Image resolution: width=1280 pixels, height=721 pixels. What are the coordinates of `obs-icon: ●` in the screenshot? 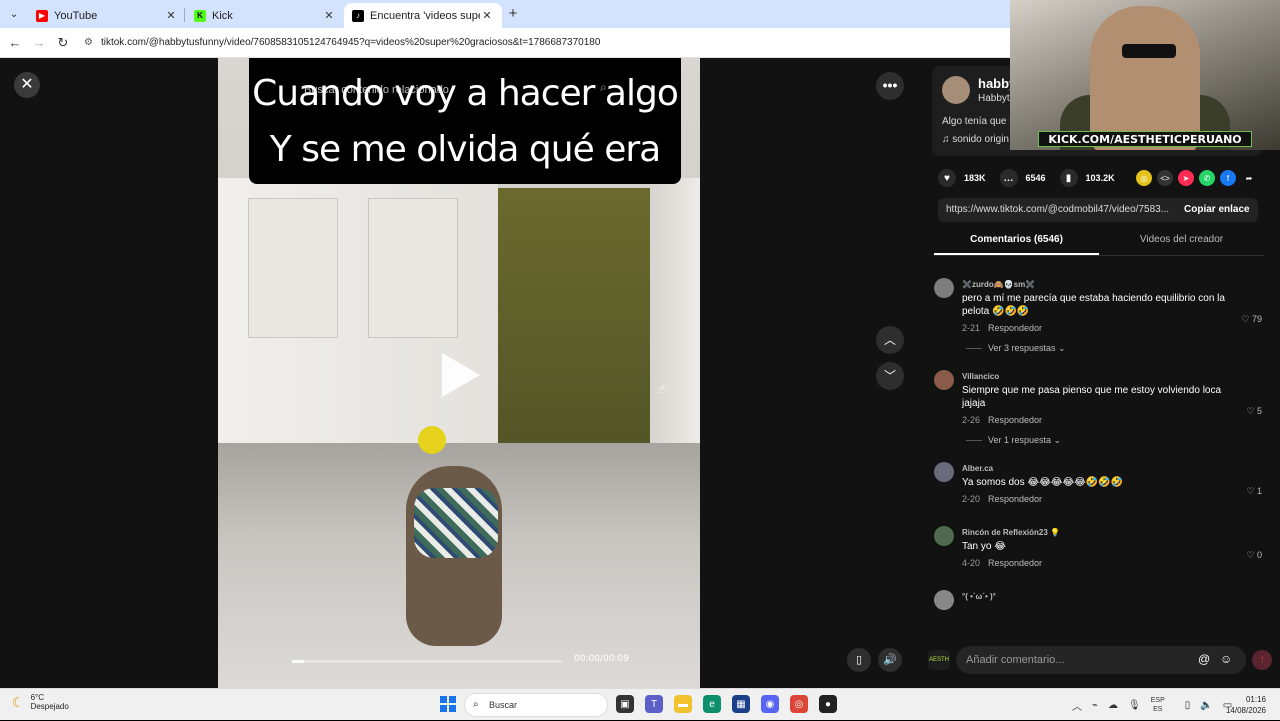 It's located at (828, 704).